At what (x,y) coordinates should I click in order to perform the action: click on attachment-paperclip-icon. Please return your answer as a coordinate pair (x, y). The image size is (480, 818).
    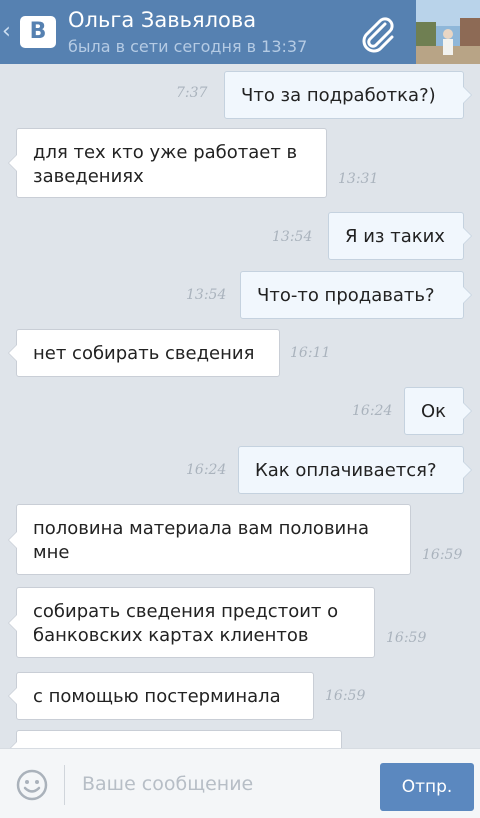
    Looking at the image, I should click on (378, 34).